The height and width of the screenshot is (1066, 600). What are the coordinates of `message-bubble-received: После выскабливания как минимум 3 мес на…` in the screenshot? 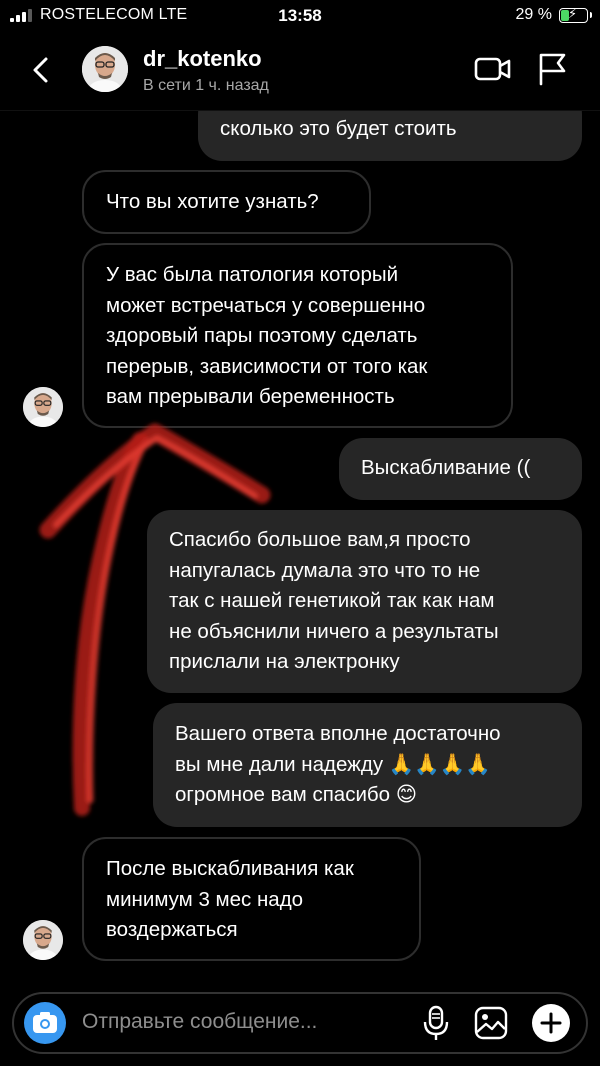 It's located at (251, 899).